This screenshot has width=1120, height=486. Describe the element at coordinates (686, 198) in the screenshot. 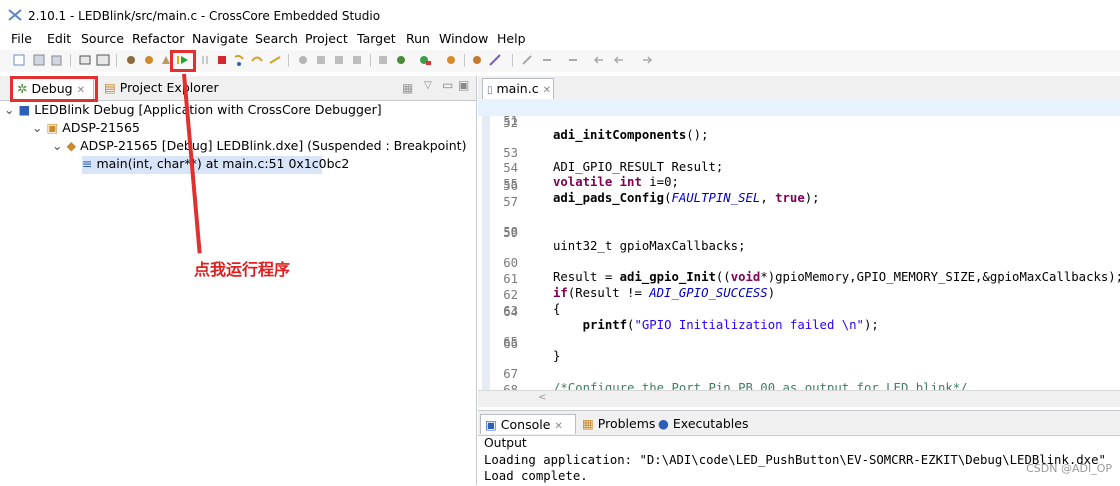

I see `code-text: adi_pads_Config(FAULTPIN_SEL, true);` at that location.